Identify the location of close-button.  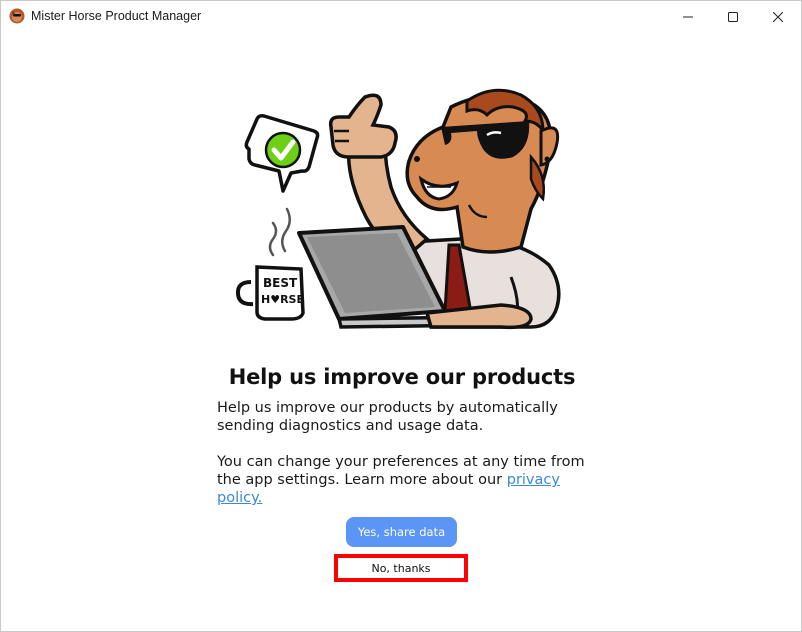
(778, 16).